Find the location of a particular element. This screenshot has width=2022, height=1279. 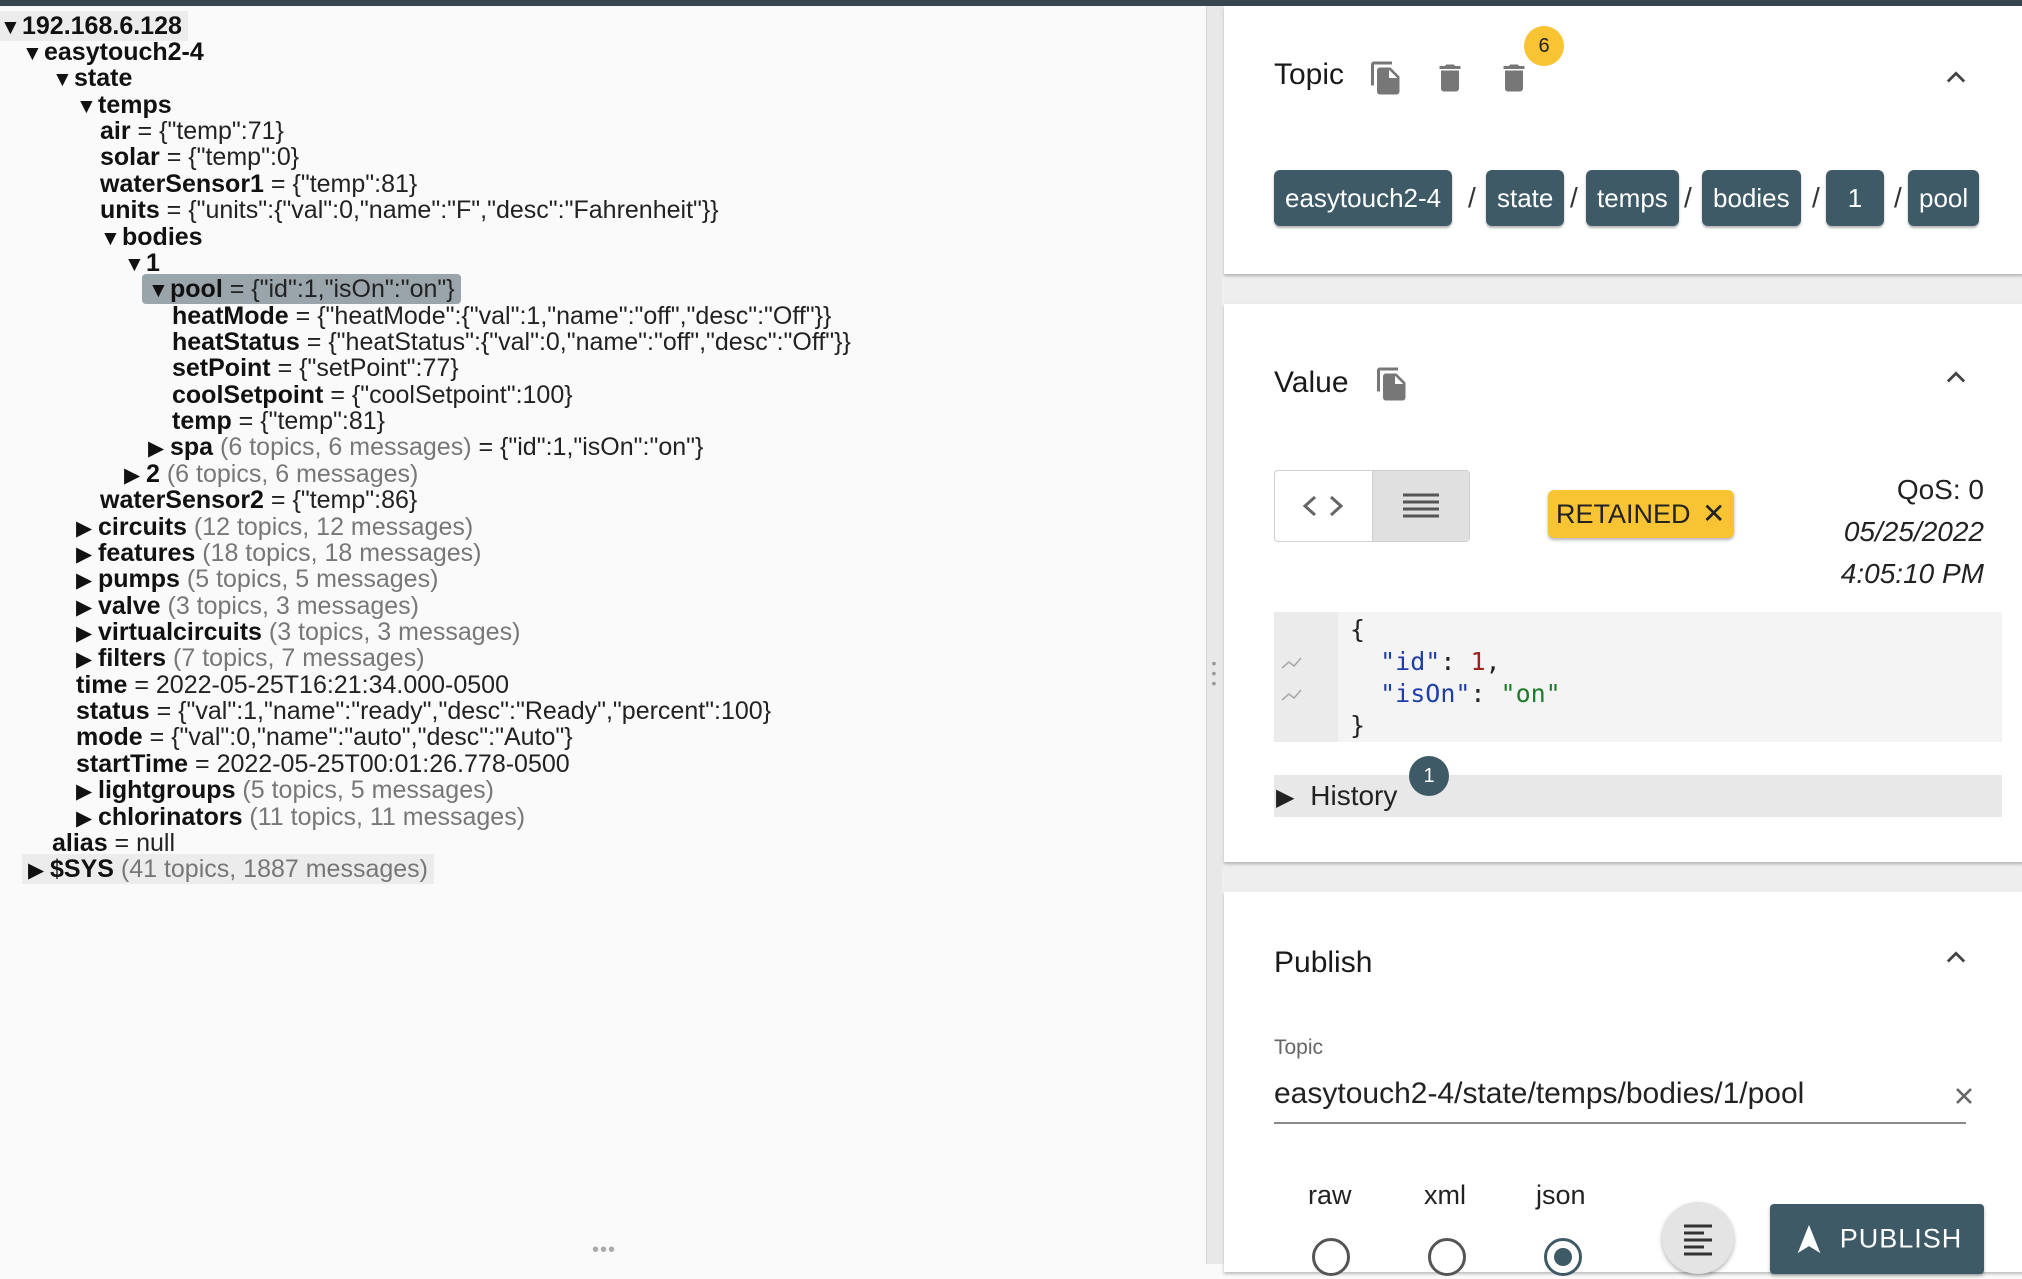

json-key: "isOn" is located at coordinates (1425, 693).